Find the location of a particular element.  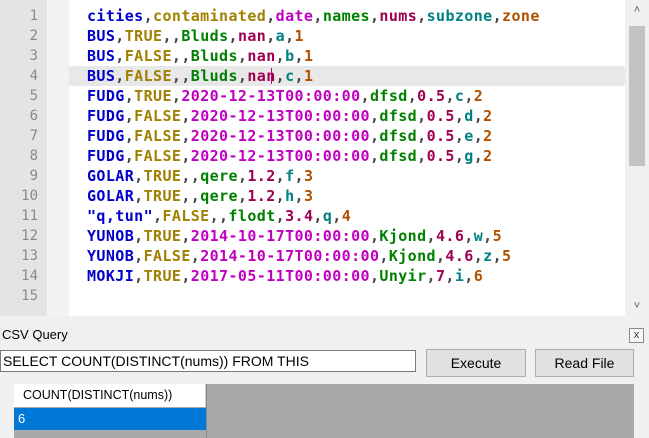

column-header: COUNT(DISTINCT(nums)) is located at coordinates (110, 395).